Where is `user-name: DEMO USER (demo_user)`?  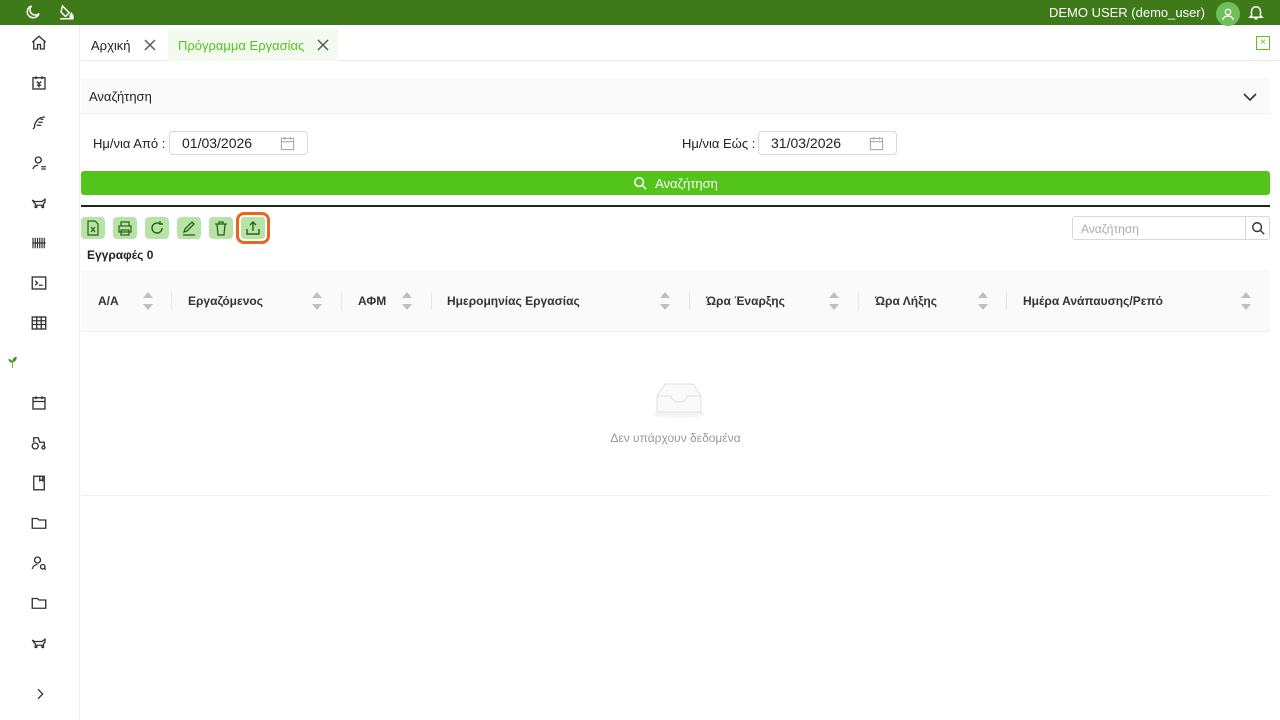
user-name: DEMO USER (demo_user) is located at coordinates (1127, 12).